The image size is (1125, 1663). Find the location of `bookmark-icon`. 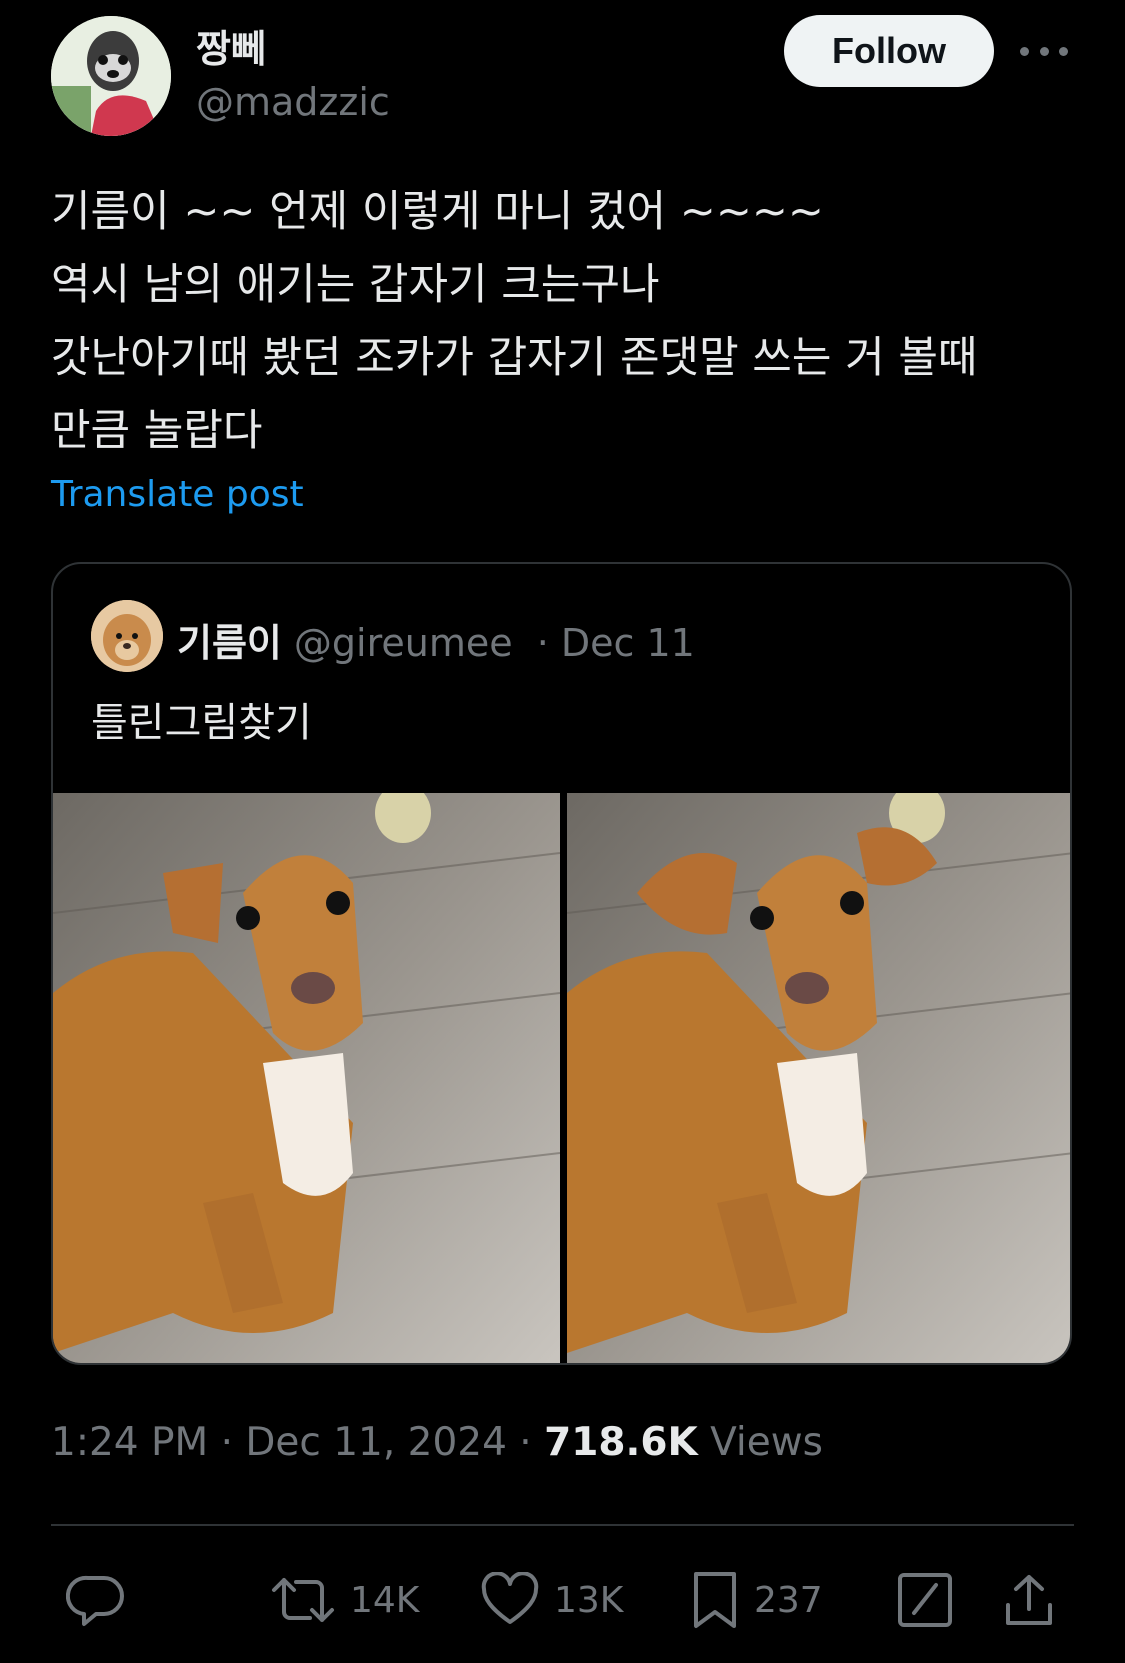

bookmark-icon is located at coordinates (715, 1600).